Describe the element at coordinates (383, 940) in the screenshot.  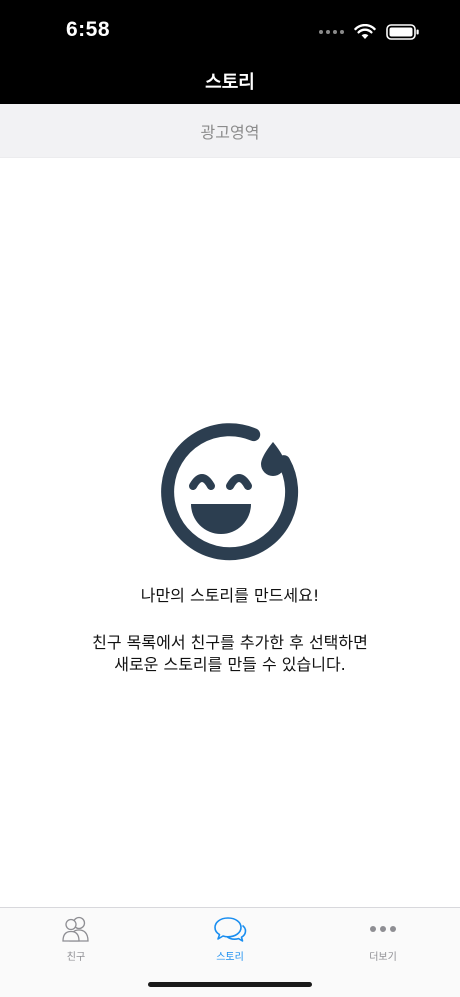
I see `tab-more: 더보기` at that location.